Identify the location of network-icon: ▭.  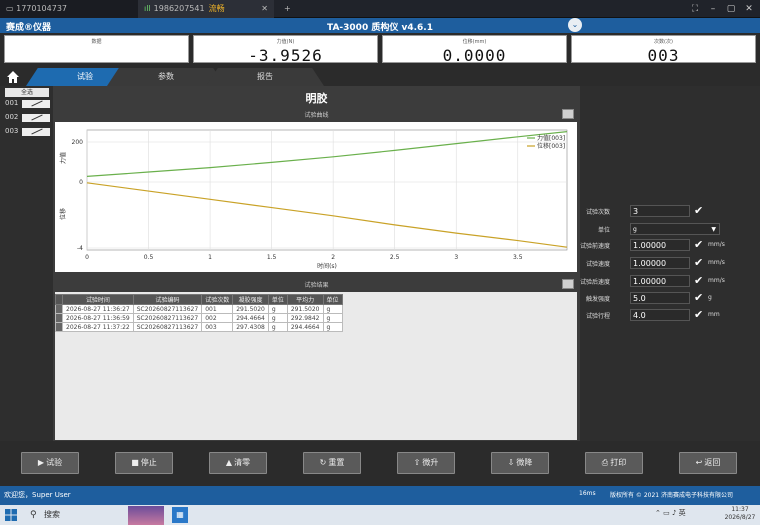
(666, 513).